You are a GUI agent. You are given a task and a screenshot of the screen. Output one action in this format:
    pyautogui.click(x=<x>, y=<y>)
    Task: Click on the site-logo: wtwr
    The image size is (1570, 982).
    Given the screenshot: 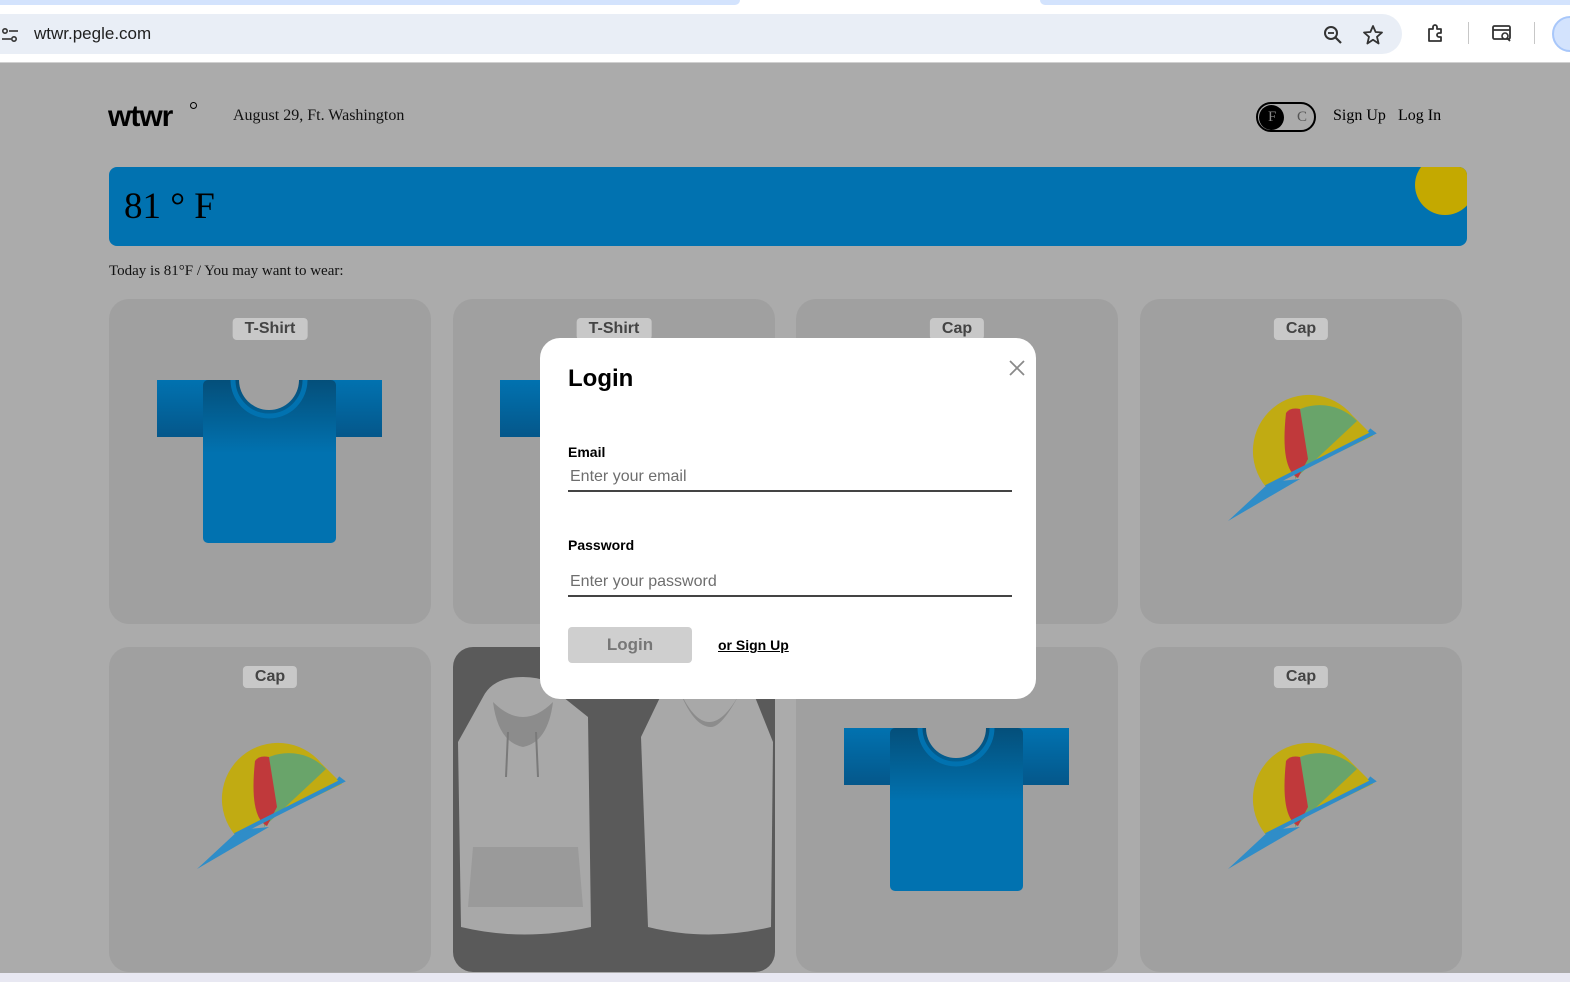 What is the action you would take?
    pyautogui.click(x=140, y=117)
    